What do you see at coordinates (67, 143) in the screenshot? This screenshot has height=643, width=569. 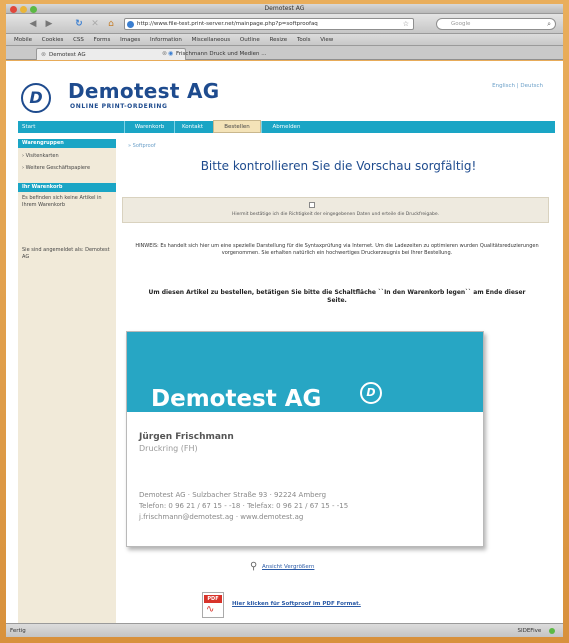 I see `sidebar-heading-warengruppen: Warengruppen` at bounding box center [67, 143].